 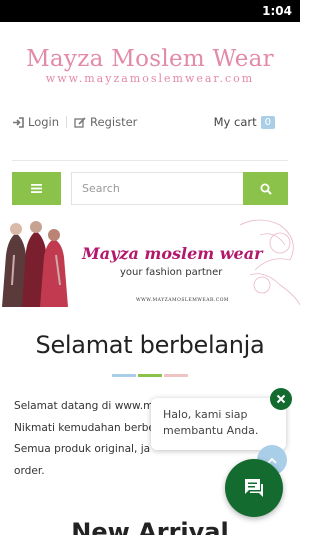 I want to click on search-icon, so click(x=266, y=189).